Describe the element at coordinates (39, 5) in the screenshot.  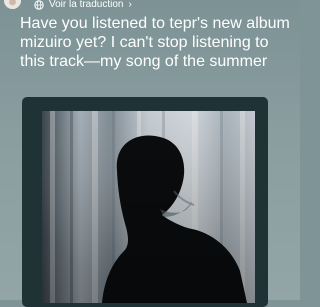
I see `globe-icon` at that location.